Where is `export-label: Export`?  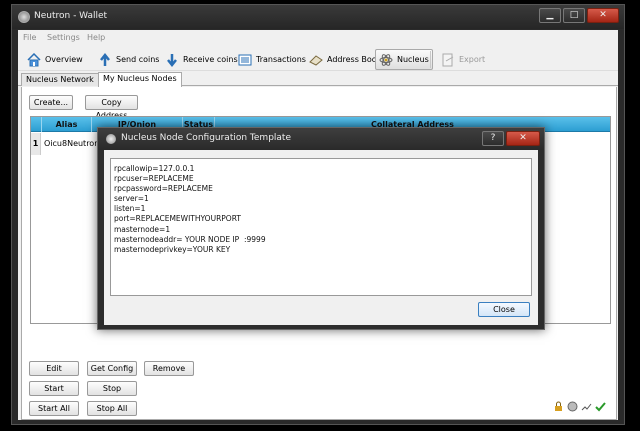
export-label: Export is located at coordinates (472, 59).